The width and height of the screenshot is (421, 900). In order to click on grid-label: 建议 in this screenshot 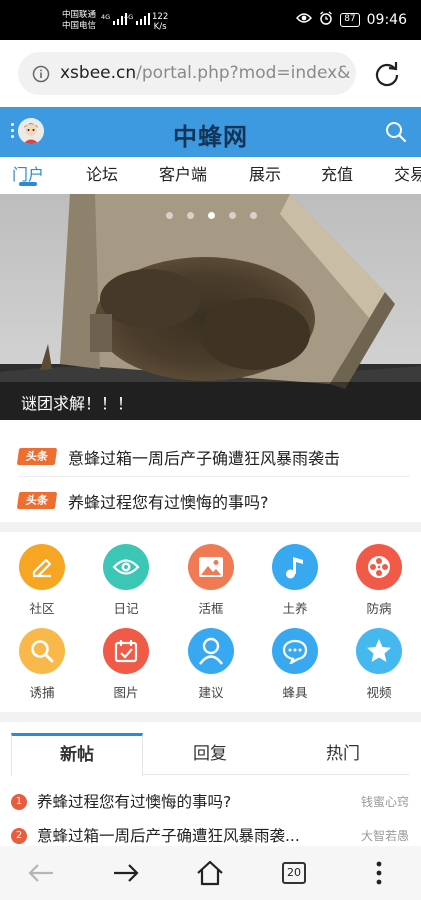, I will do `click(211, 692)`.